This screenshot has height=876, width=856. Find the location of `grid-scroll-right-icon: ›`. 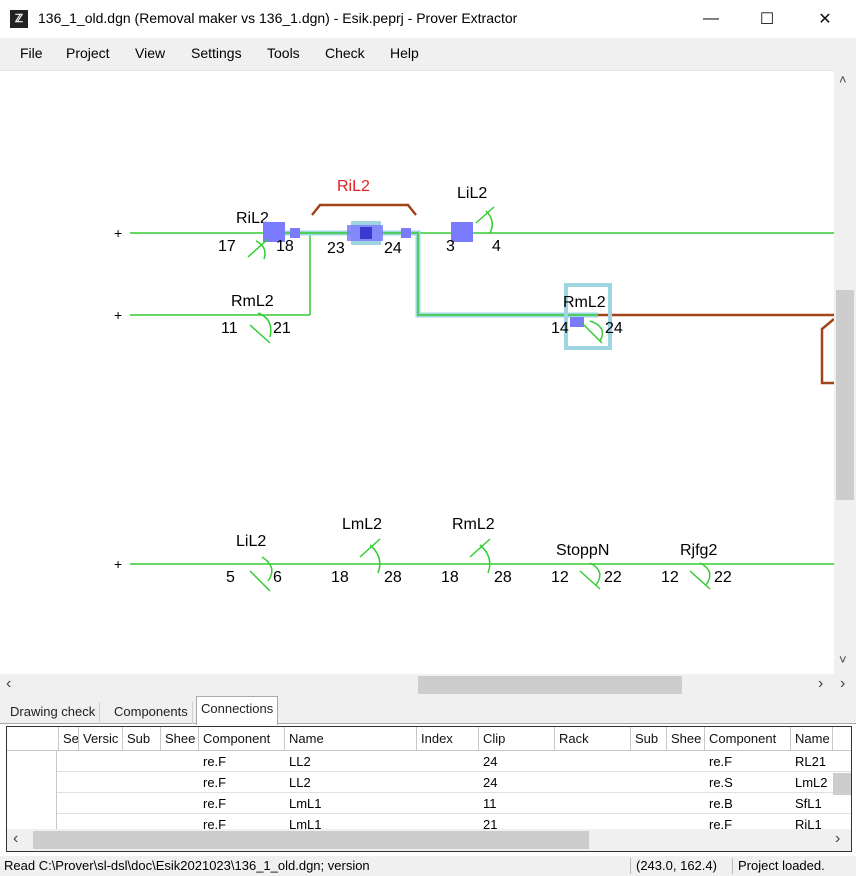

grid-scroll-right-icon: › is located at coordinates (837, 839).